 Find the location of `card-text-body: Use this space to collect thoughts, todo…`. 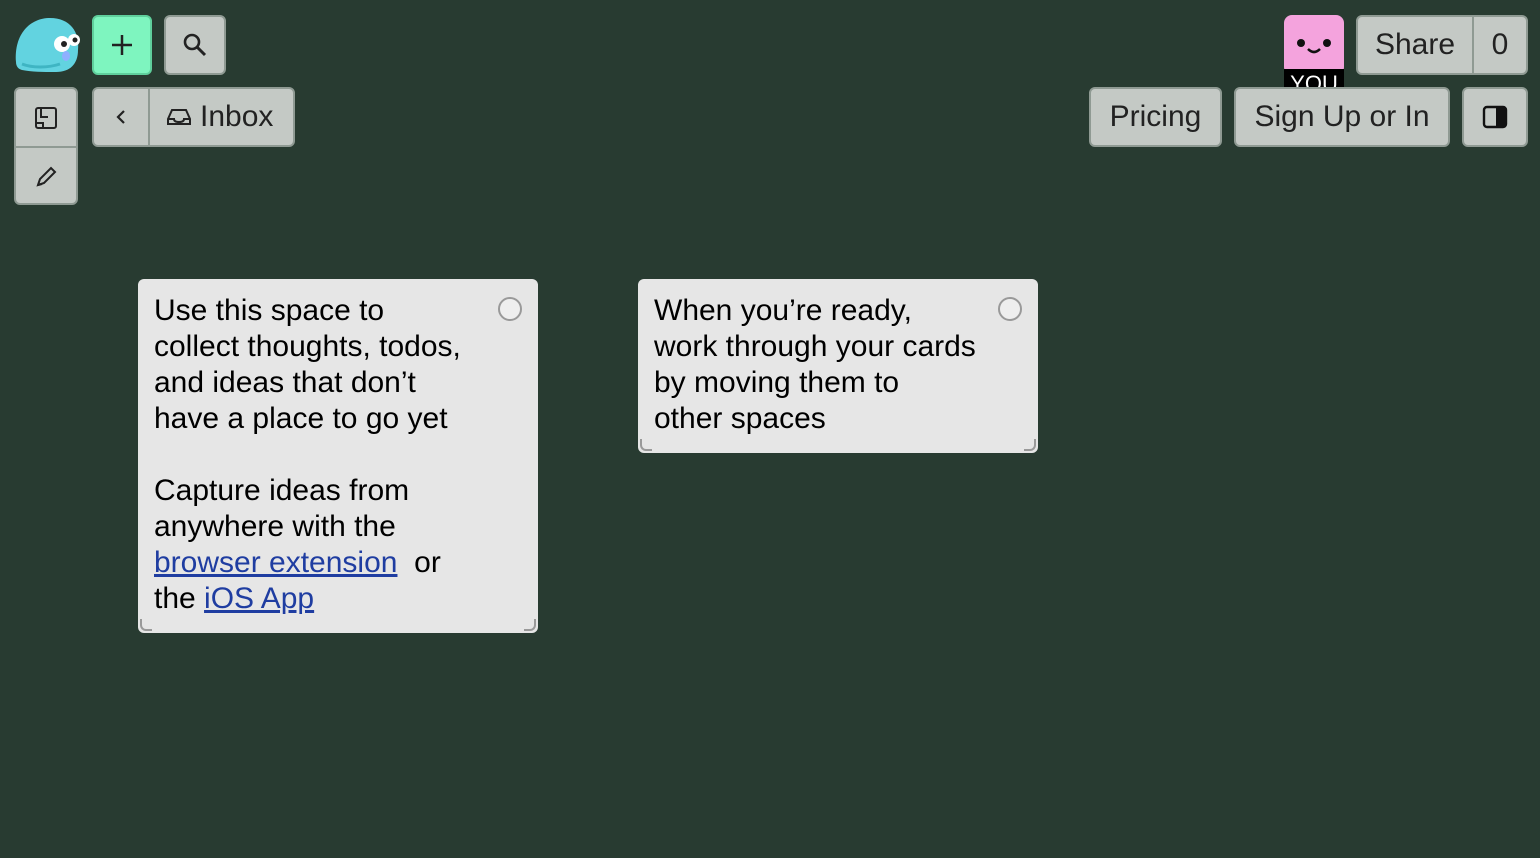

card-text-body: Use this space to collect thoughts, todo… is located at coordinates (307, 418).